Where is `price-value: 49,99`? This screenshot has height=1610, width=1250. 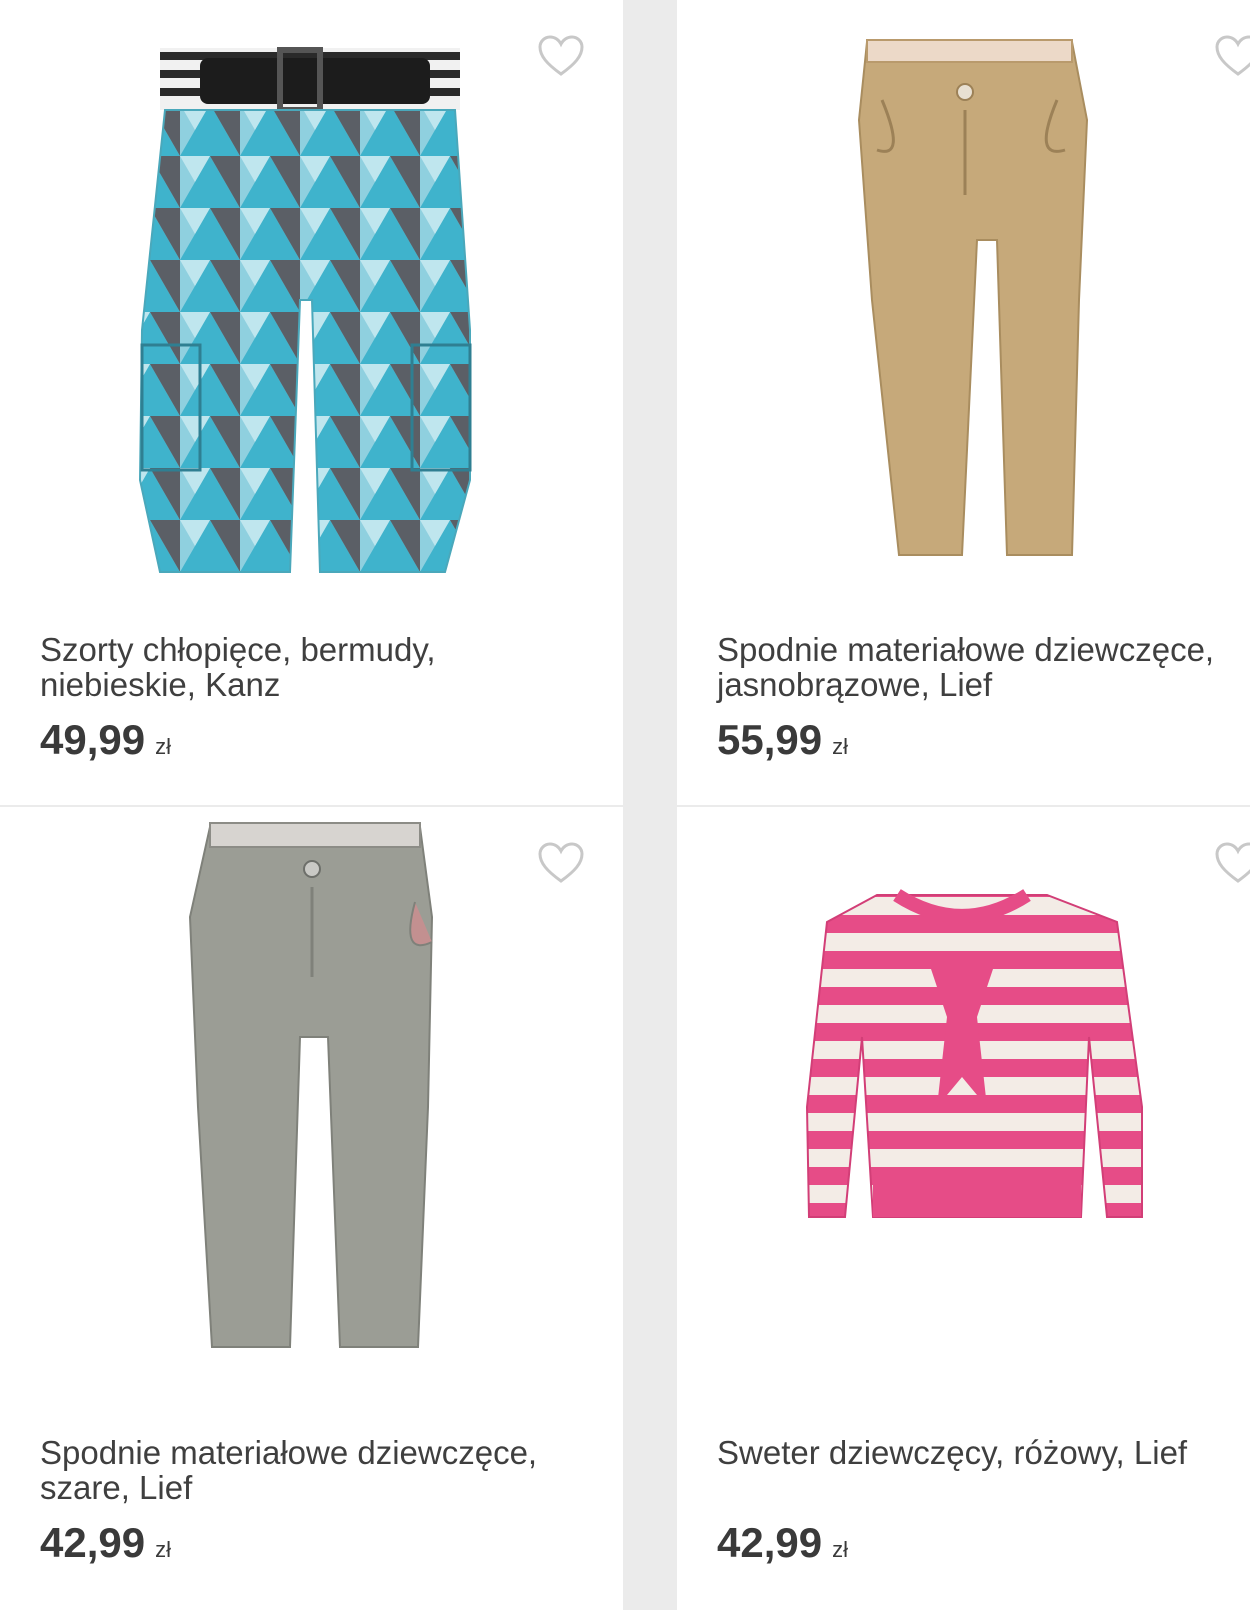 price-value: 49,99 is located at coordinates (93, 739).